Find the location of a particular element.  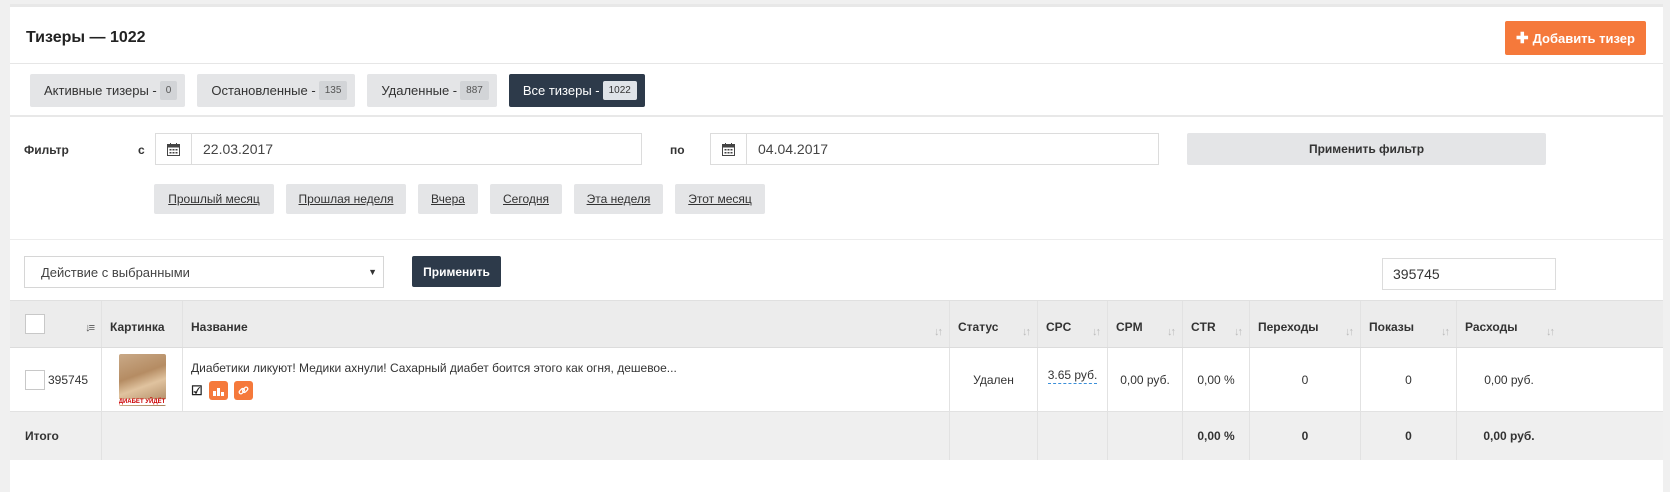

cpm-cell: 0,00 руб. is located at coordinates (1145, 379).